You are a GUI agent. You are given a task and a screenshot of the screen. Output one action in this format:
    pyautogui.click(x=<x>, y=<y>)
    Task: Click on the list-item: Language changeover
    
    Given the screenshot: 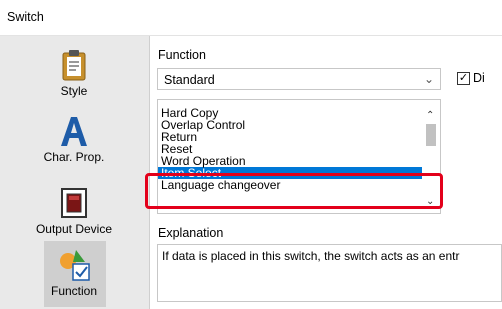 What is the action you would take?
    pyautogui.click(x=290, y=185)
    